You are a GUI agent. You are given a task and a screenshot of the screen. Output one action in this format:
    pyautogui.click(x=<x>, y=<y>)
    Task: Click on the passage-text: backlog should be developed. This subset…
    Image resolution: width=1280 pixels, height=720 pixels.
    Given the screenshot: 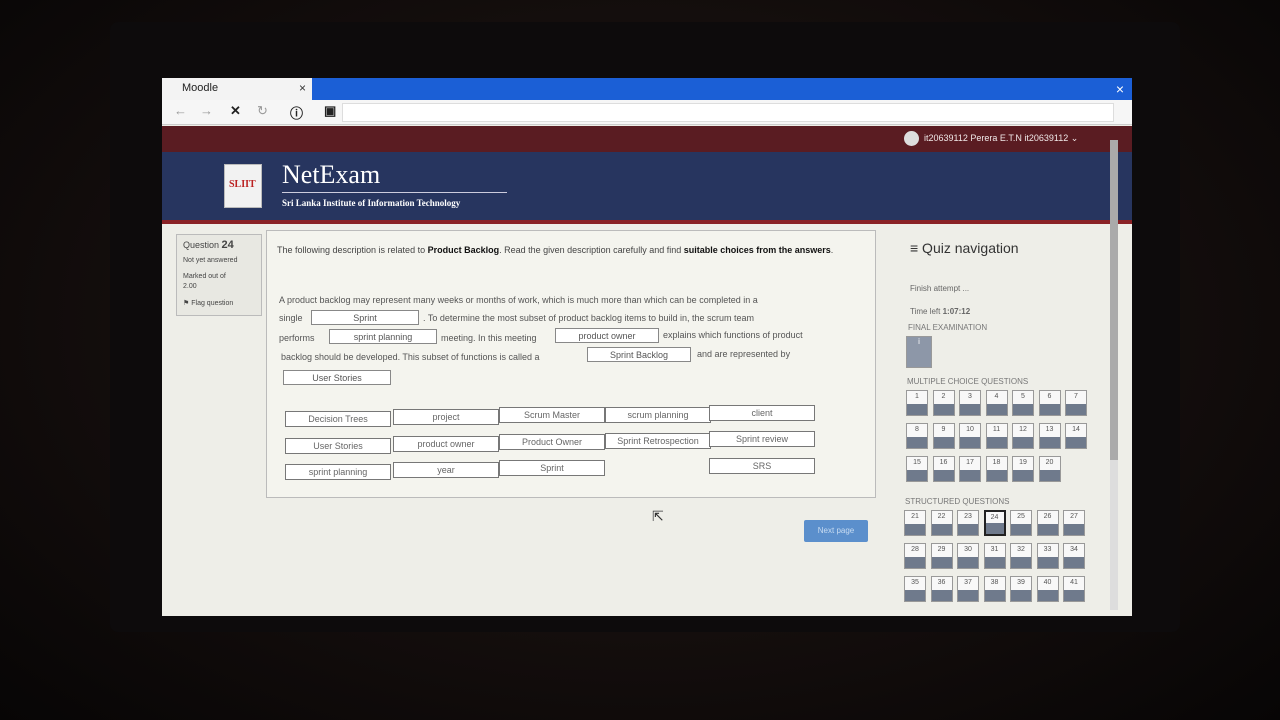 What is the action you would take?
    pyautogui.click(x=410, y=357)
    